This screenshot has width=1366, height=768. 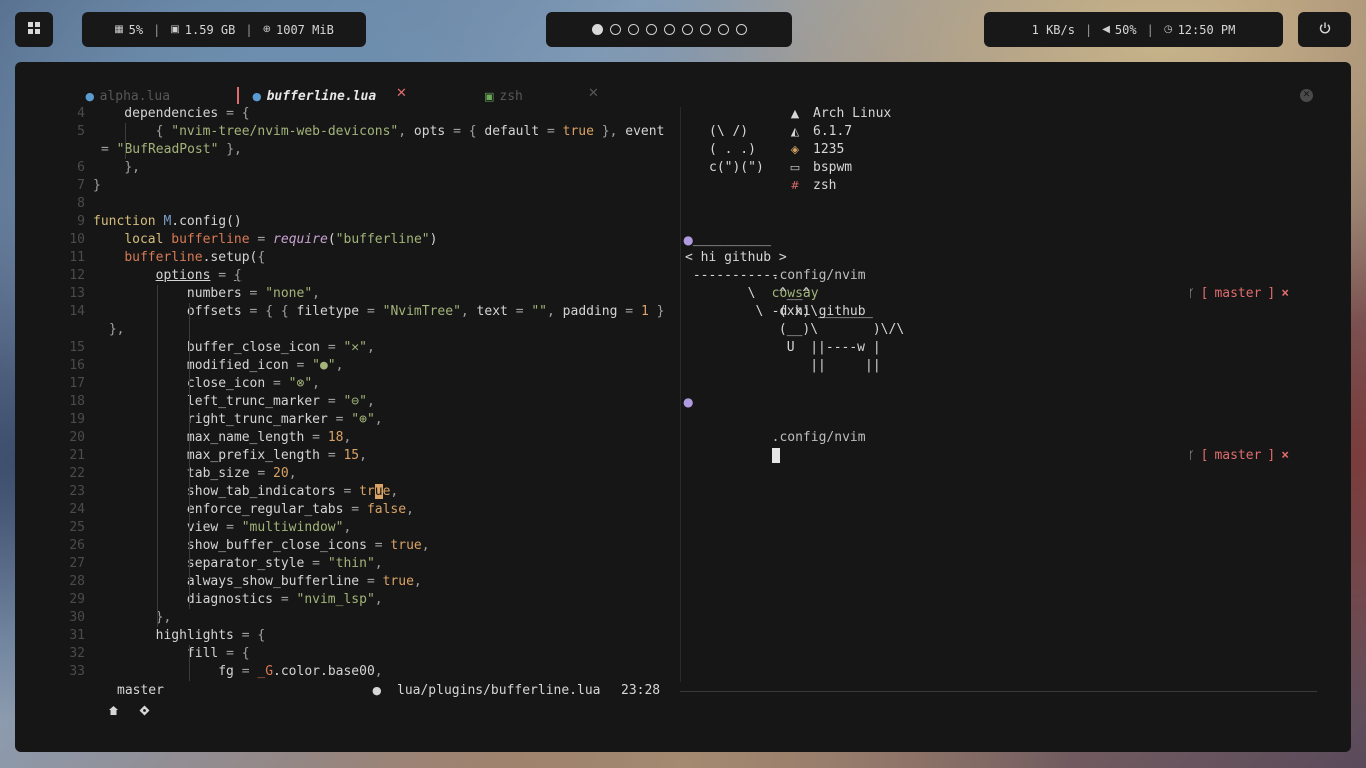 I want to click on split-divider, so click(x=680, y=394).